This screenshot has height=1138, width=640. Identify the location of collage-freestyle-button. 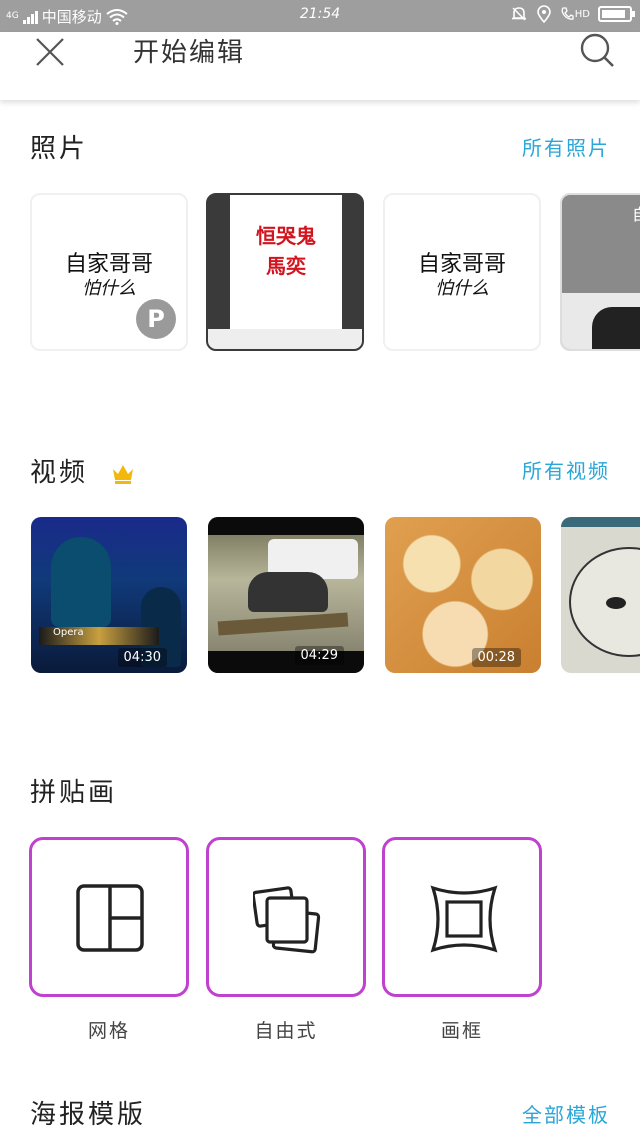
(286, 917).